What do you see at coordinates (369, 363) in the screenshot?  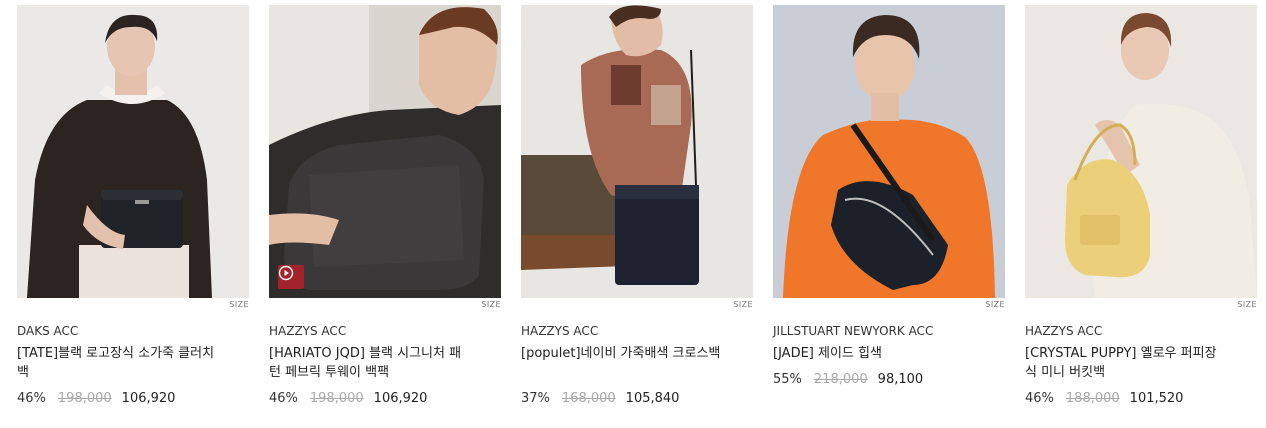 I see `product-title: [HARIATO JQD] 블랙 시그니처 패턴 페브릭 투웨이 백팩` at bounding box center [369, 363].